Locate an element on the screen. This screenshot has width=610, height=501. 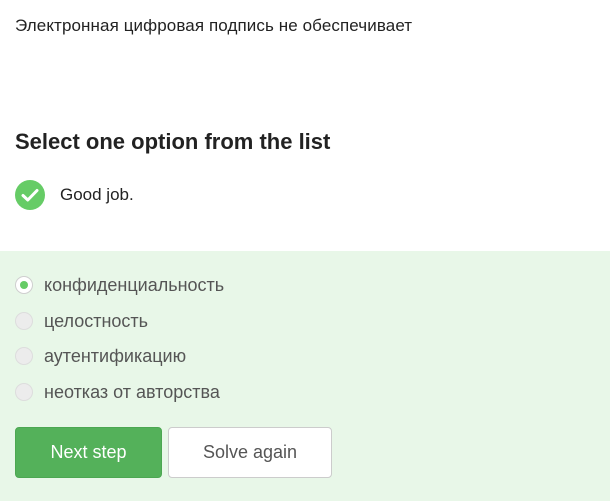
option-label: конфиденциальность is located at coordinates (134, 285).